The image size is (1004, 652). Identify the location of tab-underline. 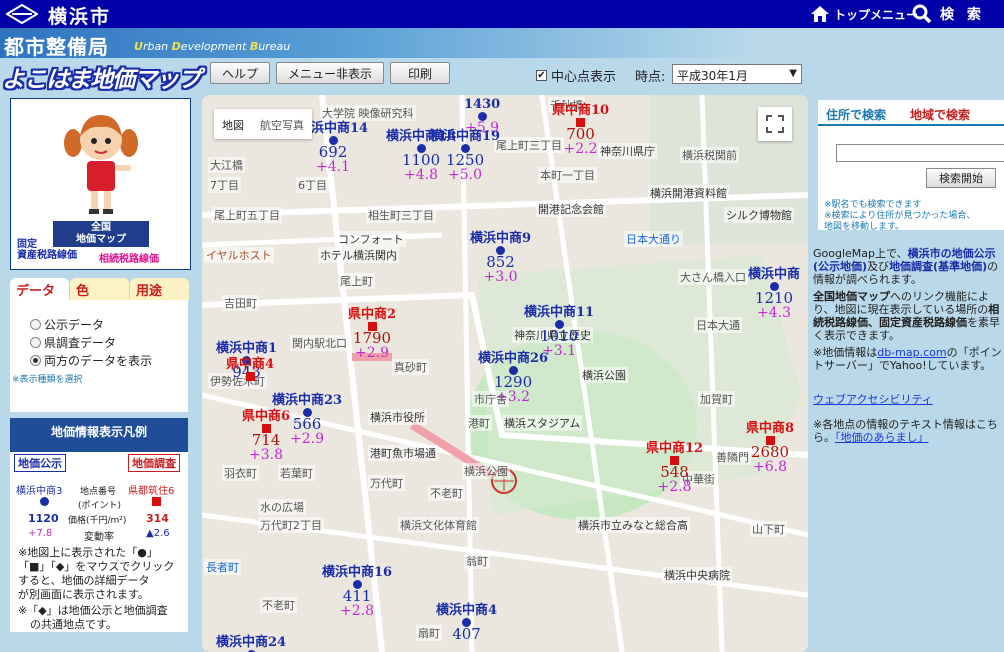
(911, 125).